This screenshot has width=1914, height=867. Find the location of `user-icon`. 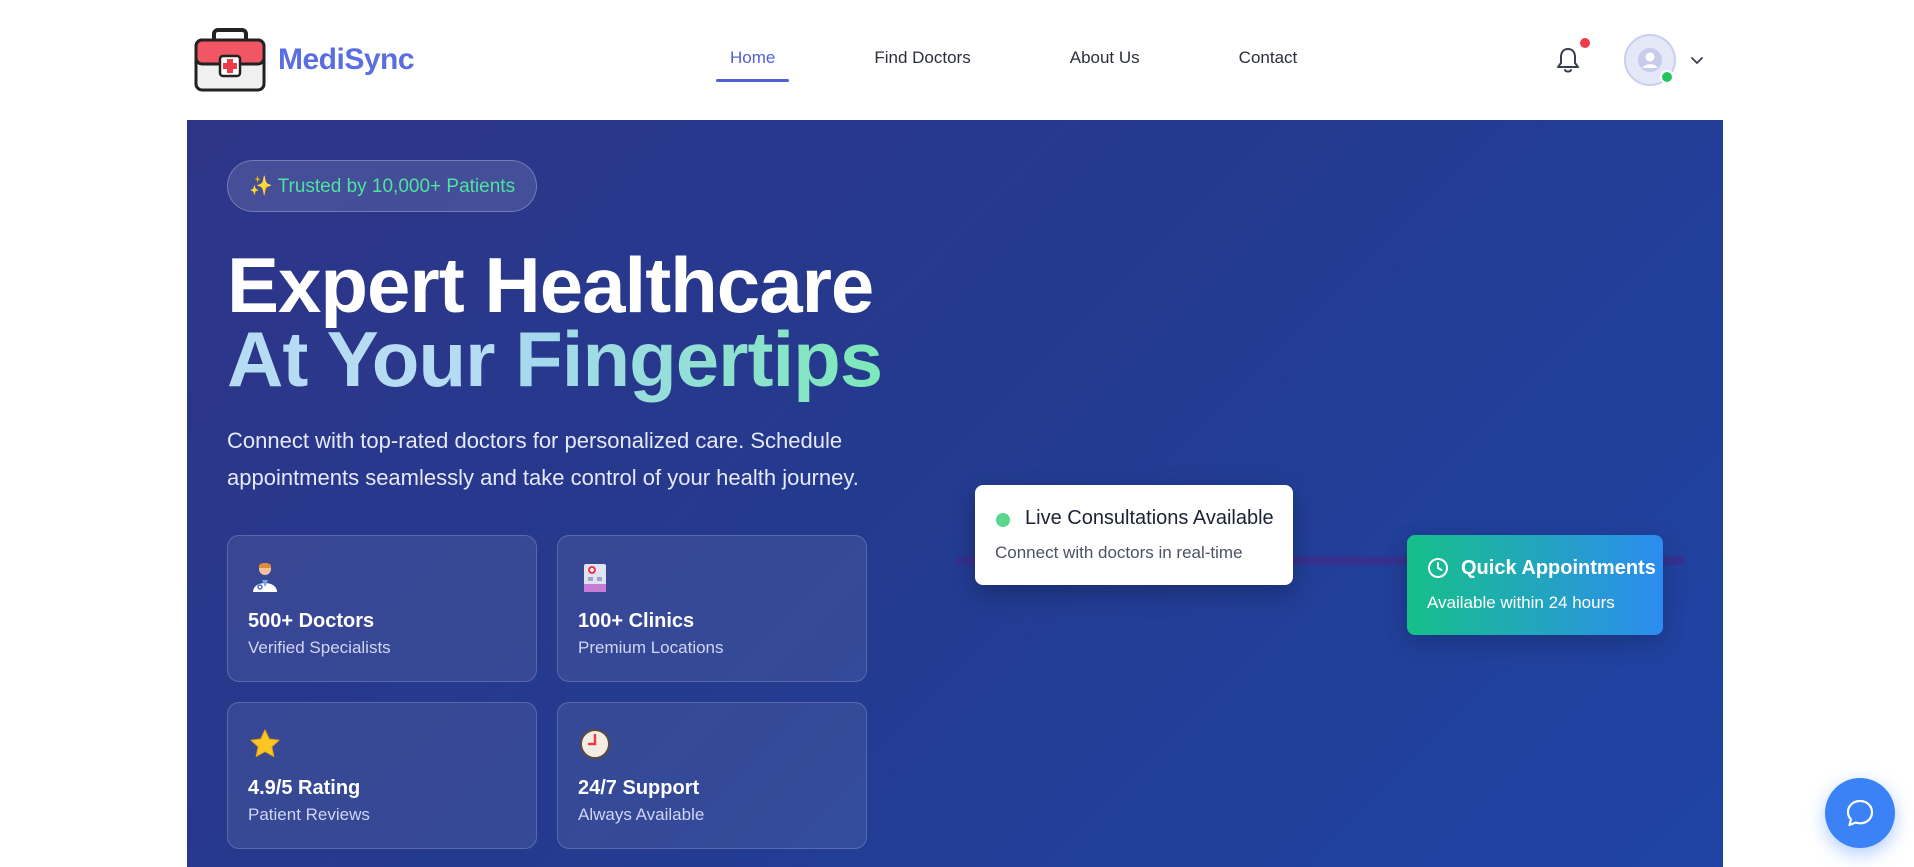

user-icon is located at coordinates (1650, 60).